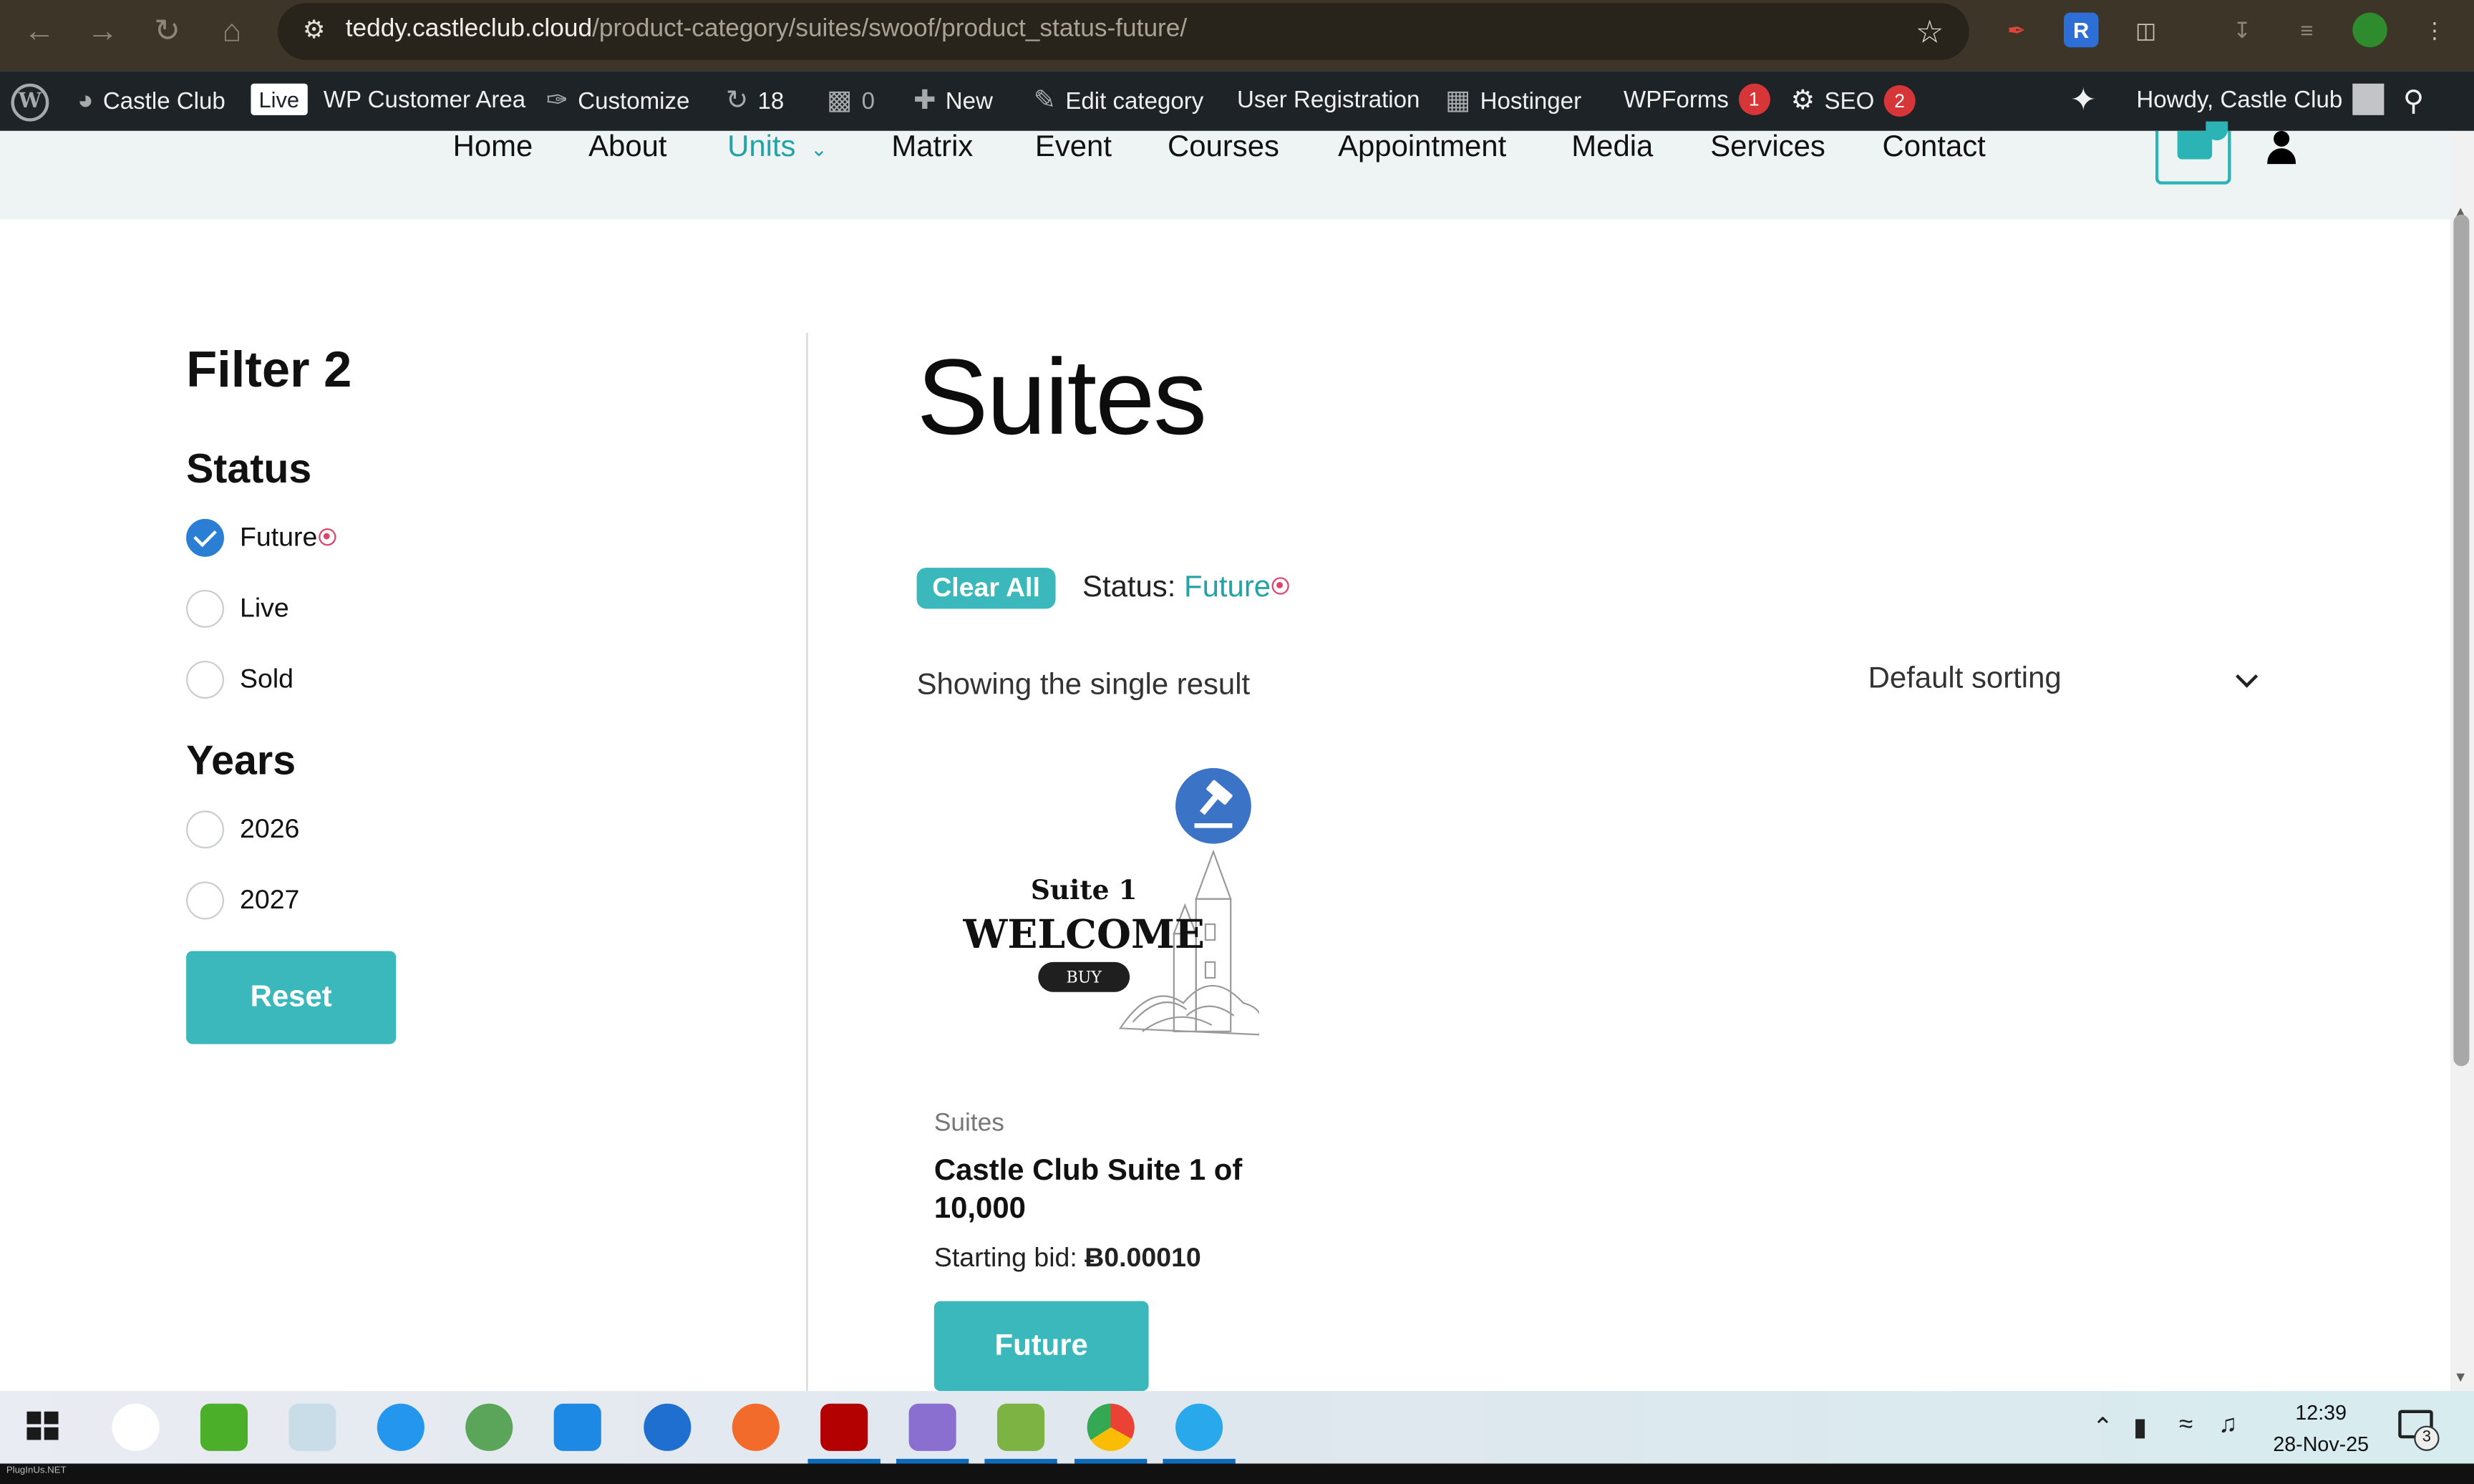 Image resolution: width=2474 pixels, height=1484 pixels. I want to click on nav-units: Units ⌄, so click(778, 149).